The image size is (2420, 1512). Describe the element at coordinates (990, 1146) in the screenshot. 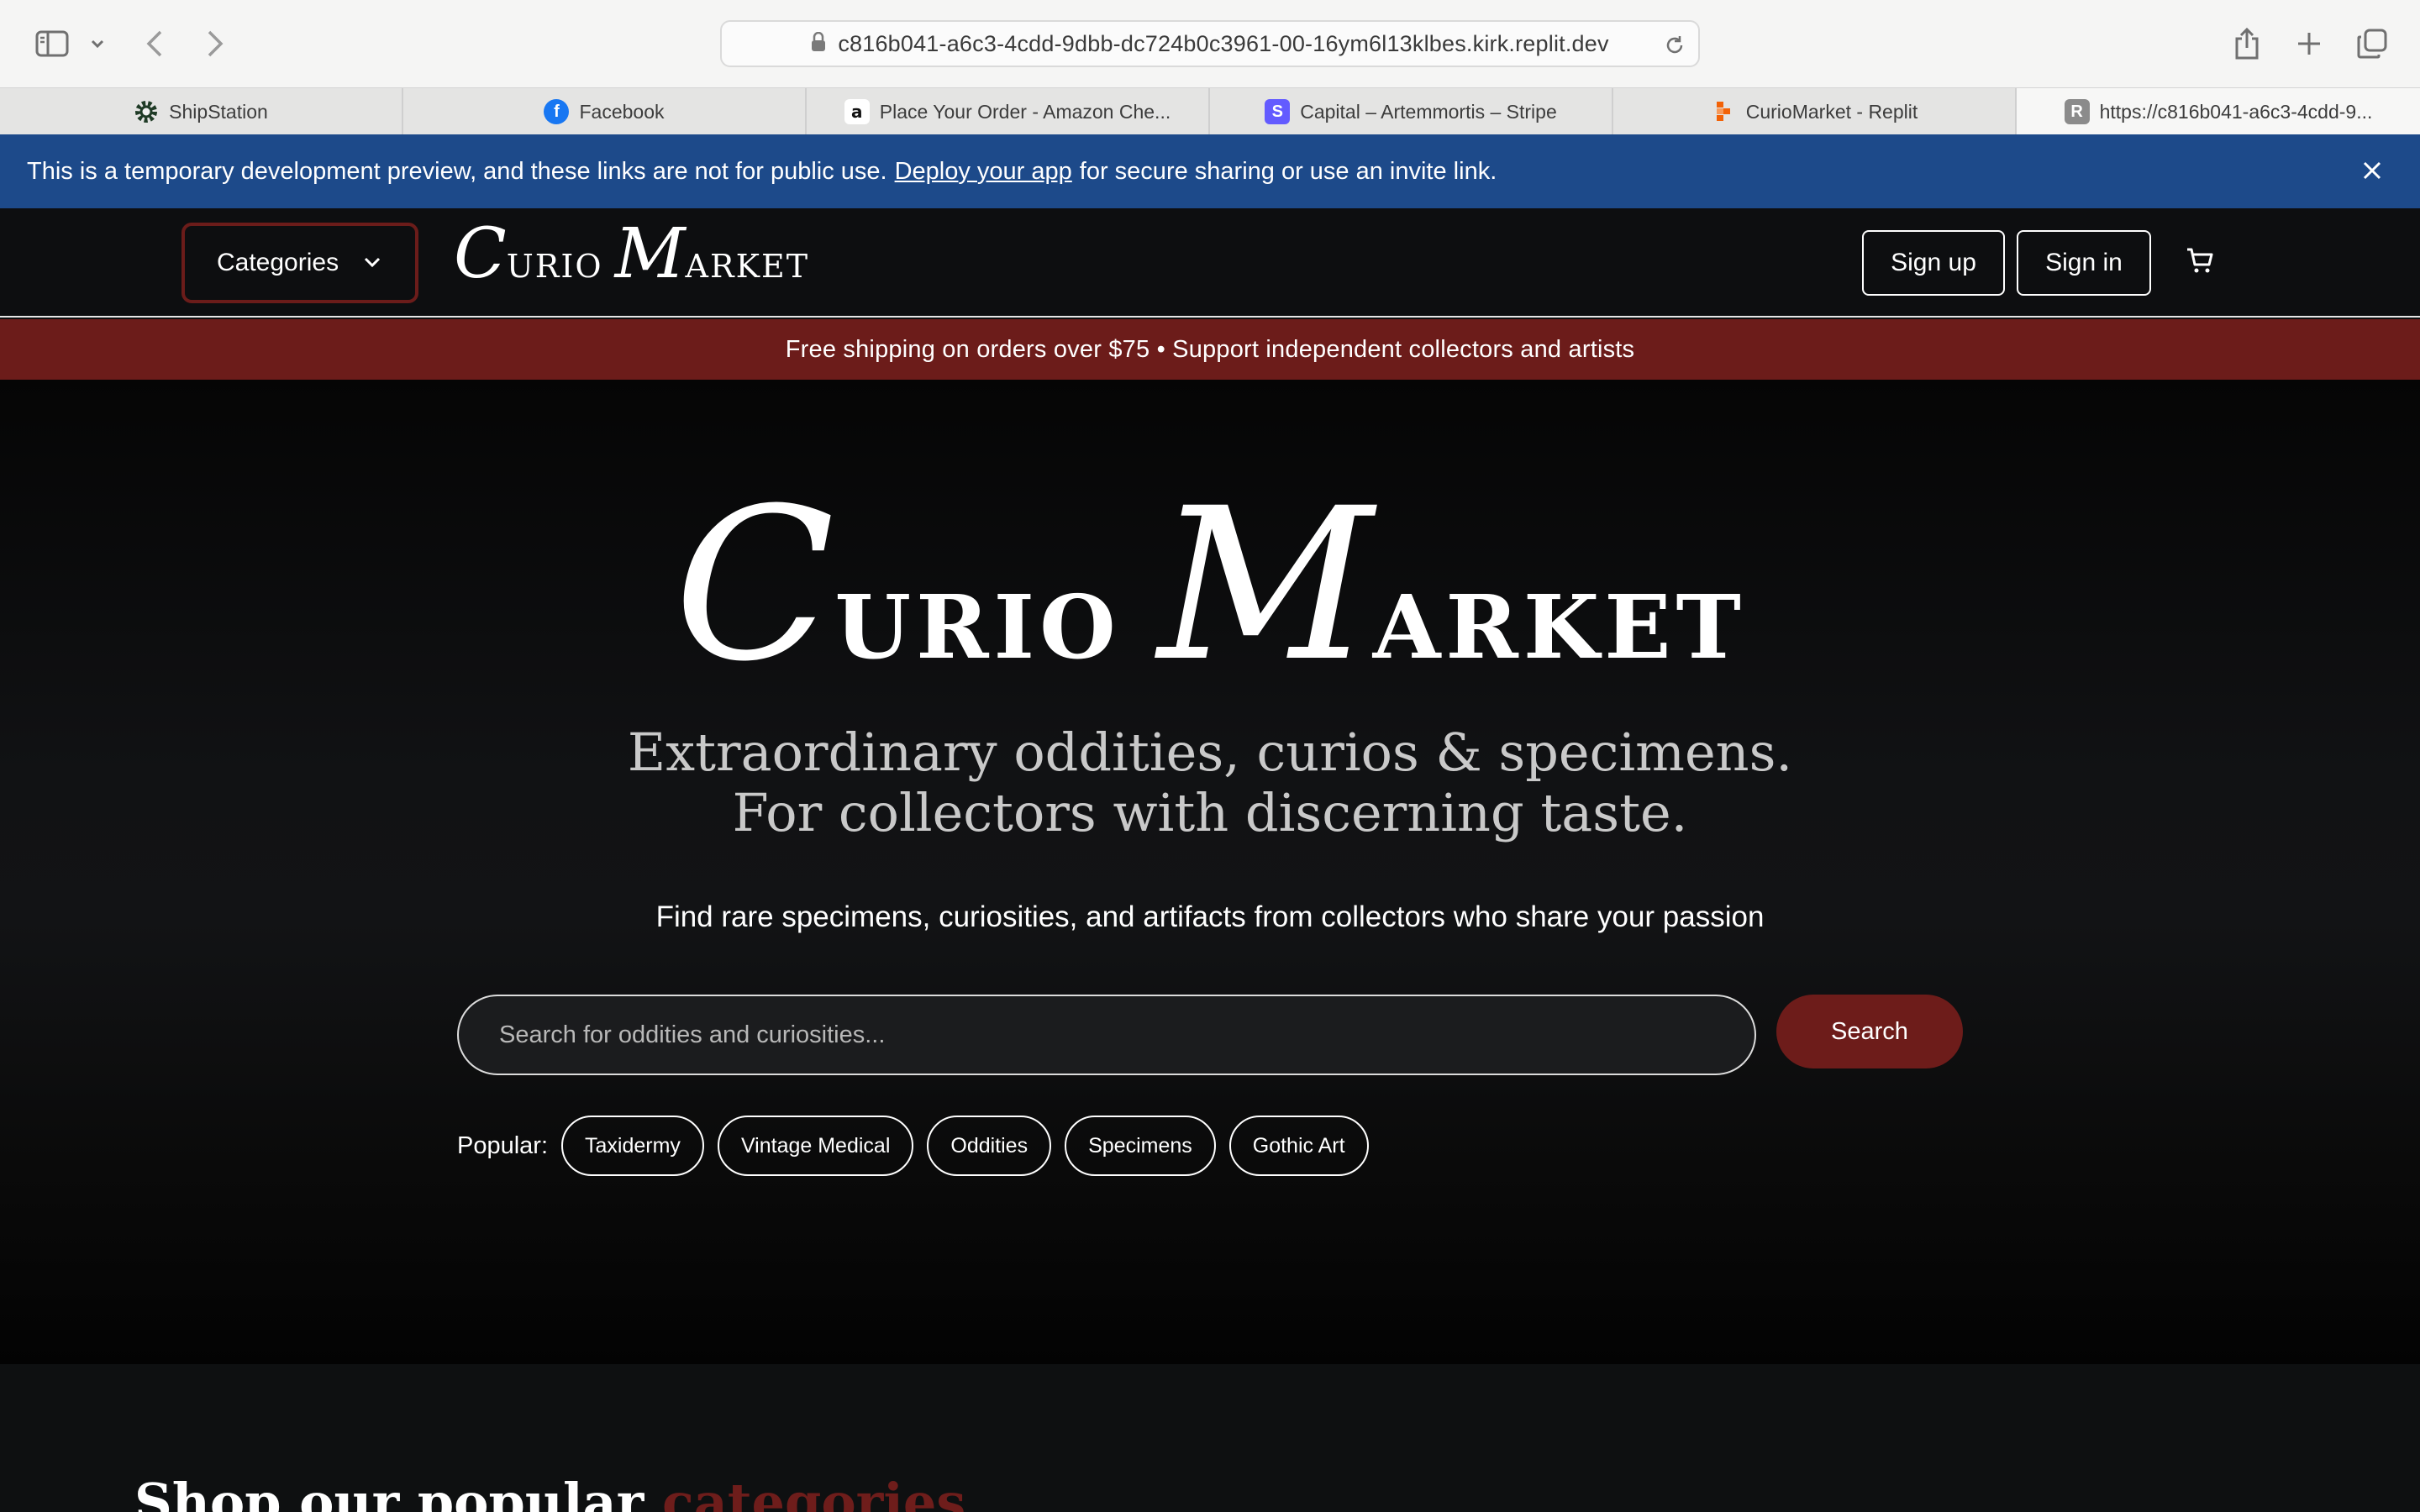

I see `popular-chip-oddities: Oddities` at that location.